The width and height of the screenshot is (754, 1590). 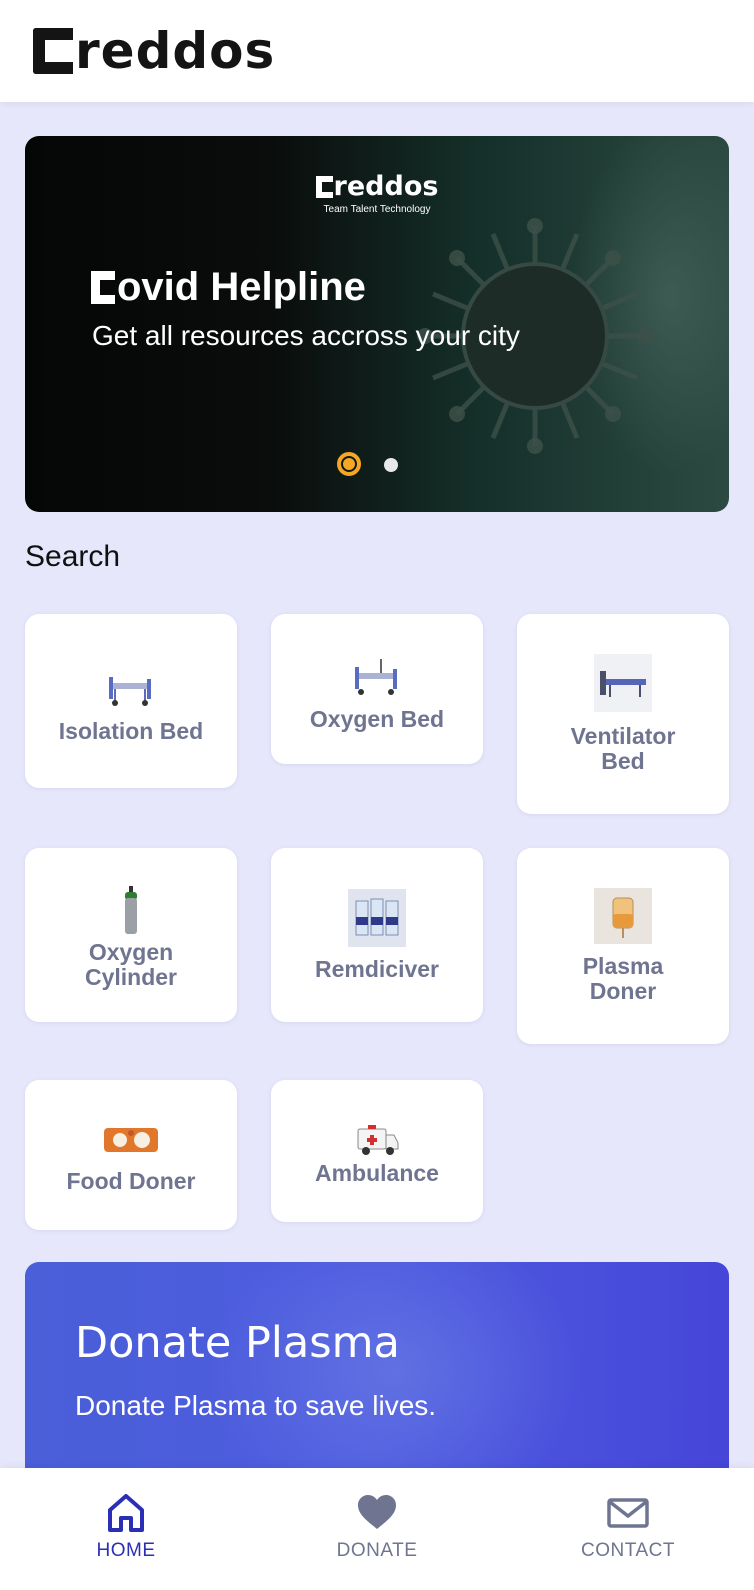 I want to click on carousel-dot-active, so click(x=349, y=464).